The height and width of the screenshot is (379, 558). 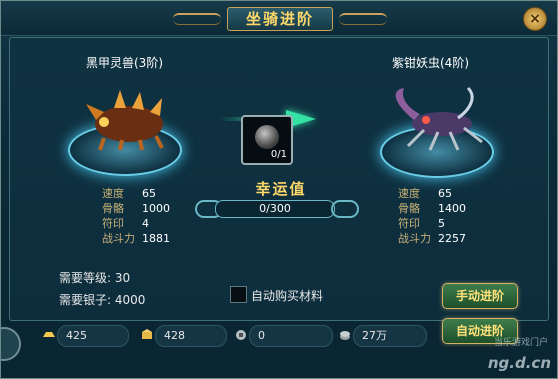 I want to click on material-count: 0/1, so click(x=278, y=154).